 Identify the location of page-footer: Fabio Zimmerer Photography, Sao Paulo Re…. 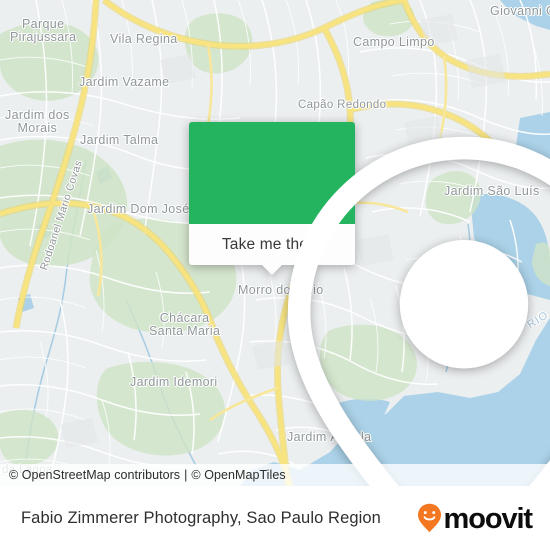
(275, 518).